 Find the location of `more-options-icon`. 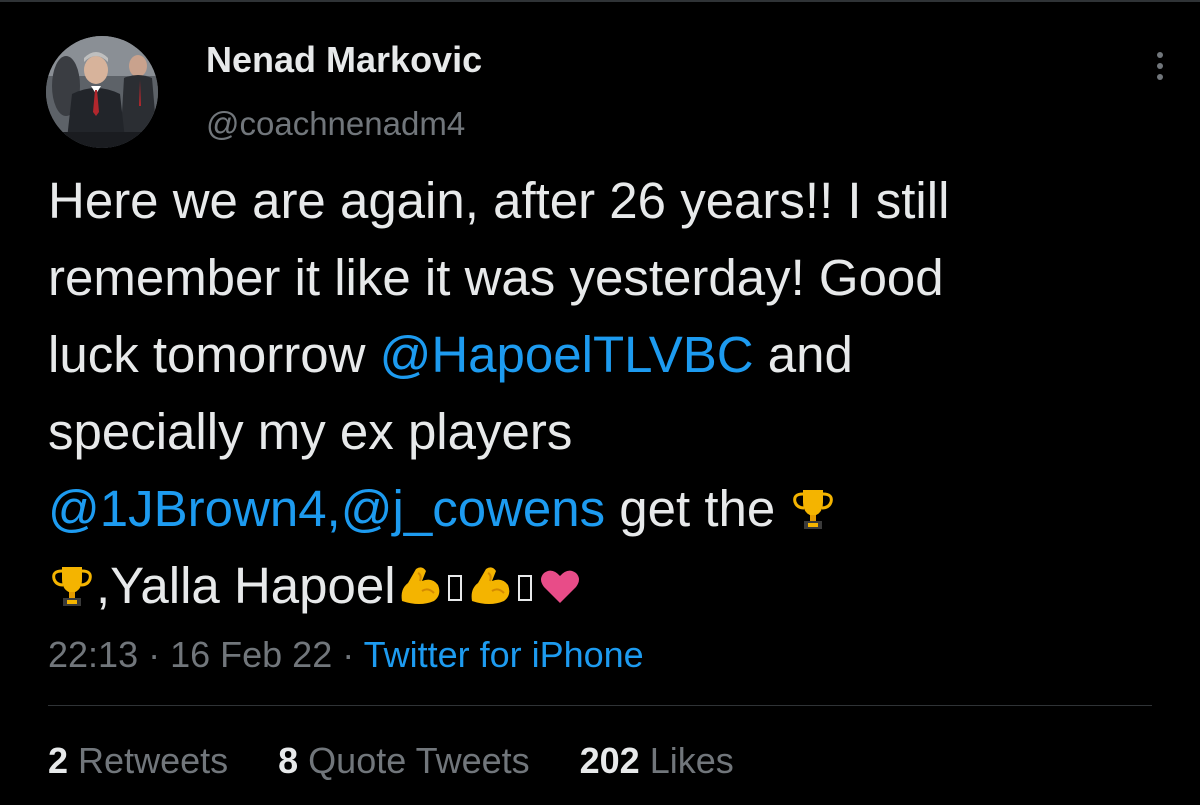

more-options-icon is located at coordinates (1160, 66).